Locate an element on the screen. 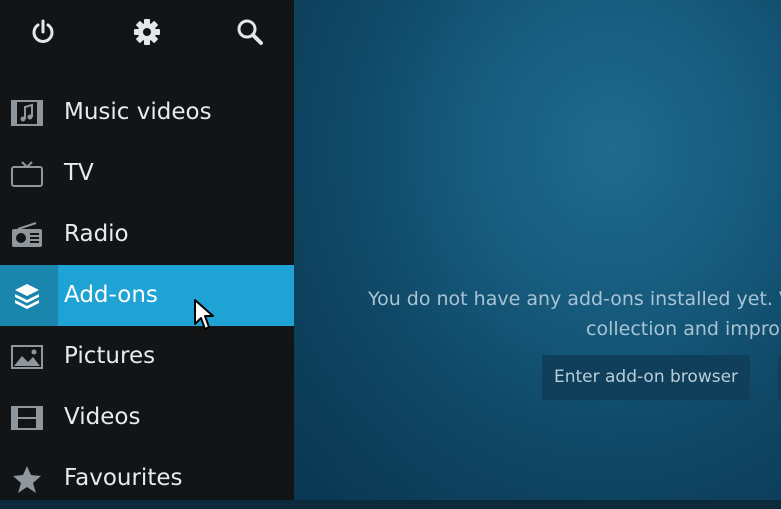  menu-item-label: TV is located at coordinates (79, 173).